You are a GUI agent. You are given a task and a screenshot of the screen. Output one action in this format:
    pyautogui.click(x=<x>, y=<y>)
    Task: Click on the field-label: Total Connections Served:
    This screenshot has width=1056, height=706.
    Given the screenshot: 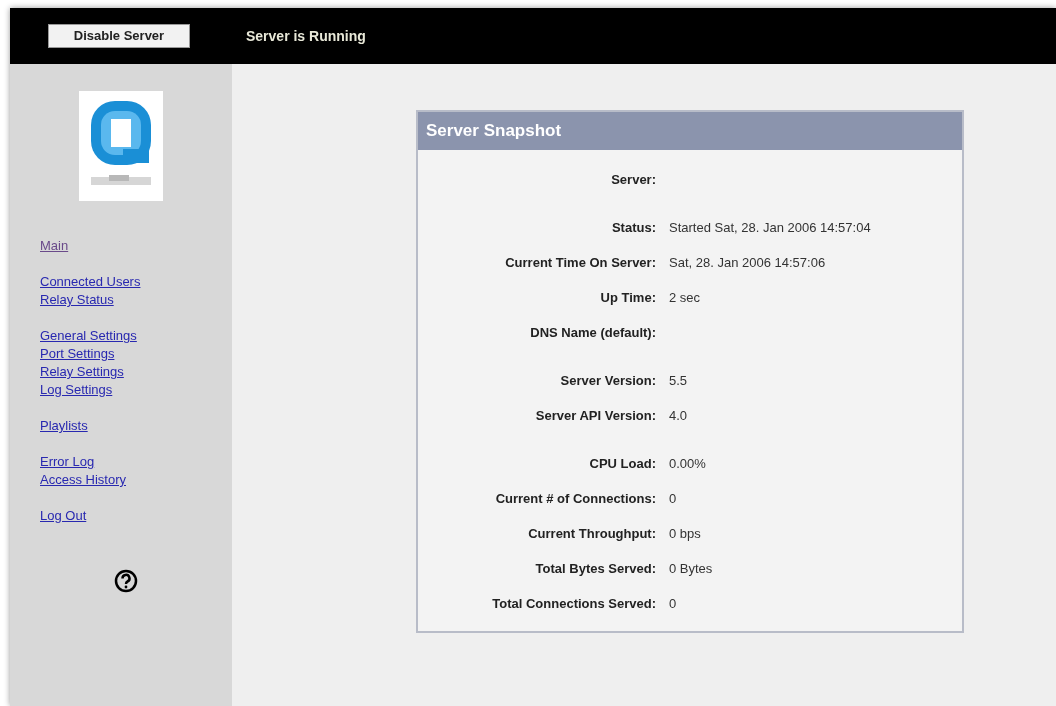 What is the action you would take?
    pyautogui.click(x=573, y=603)
    